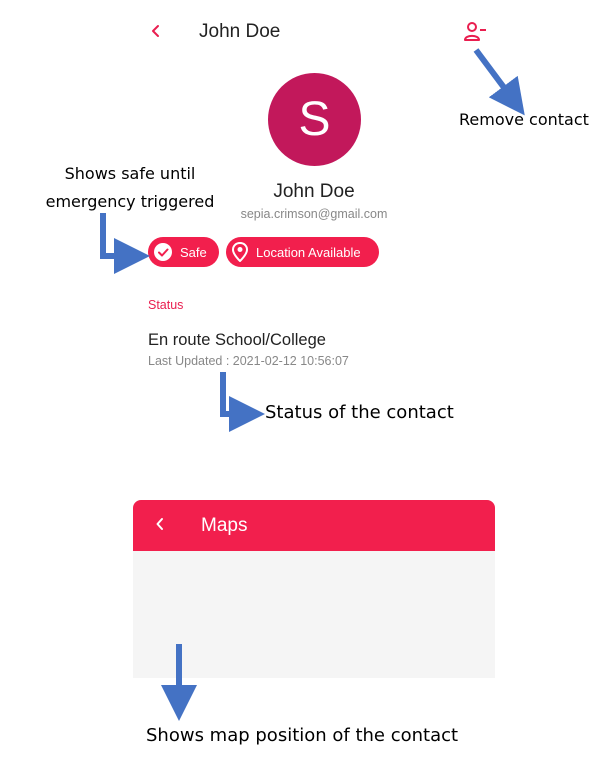 Image resolution: width=607 pixels, height=757 pixels. Describe the element at coordinates (130, 173) in the screenshot. I see `annotation-safe-line1: Shows safe until` at that location.